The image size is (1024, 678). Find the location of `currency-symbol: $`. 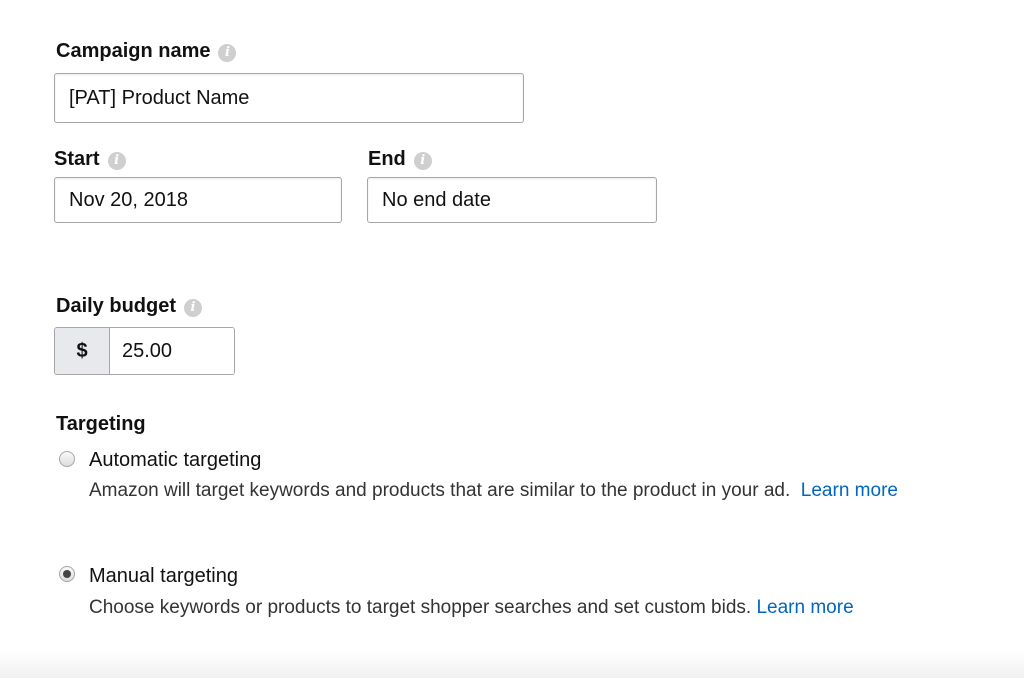

currency-symbol: $ is located at coordinates (82, 351).